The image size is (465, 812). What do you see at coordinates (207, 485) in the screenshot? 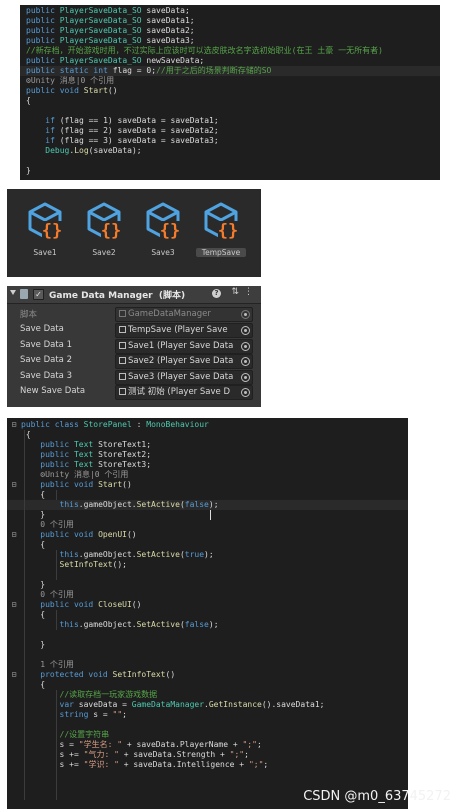
I see `code-line: ⊟ public void Start()` at bounding box center [207, 485].